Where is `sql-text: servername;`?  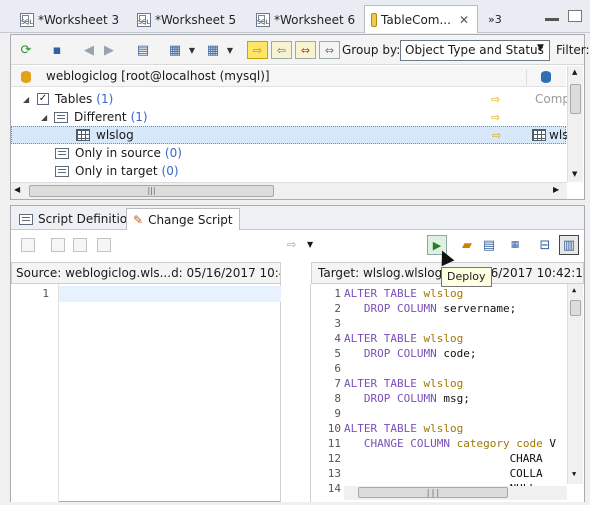 sql-text: servername; is located at coordinates (480, 308).